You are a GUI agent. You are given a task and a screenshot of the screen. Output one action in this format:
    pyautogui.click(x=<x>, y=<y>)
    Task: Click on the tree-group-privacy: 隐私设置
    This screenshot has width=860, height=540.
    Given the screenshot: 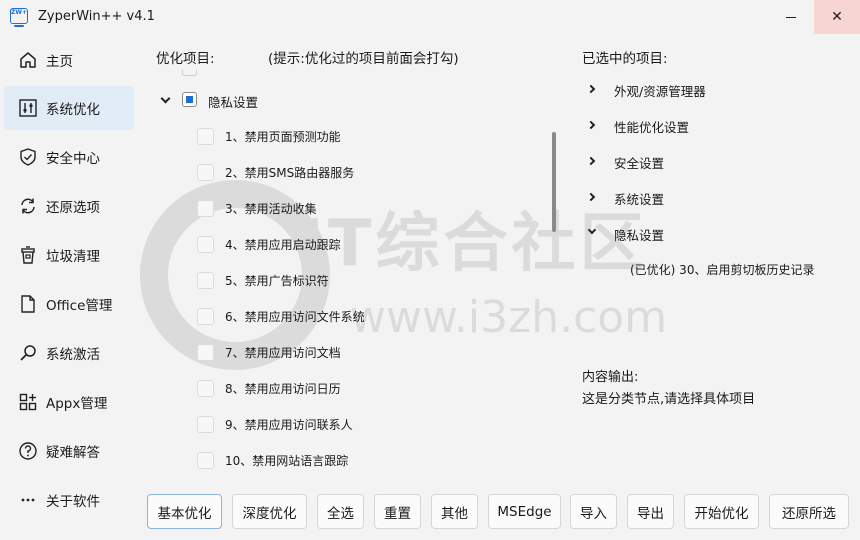 What is the action you would take?
    pyautogui.click(x=347, y=100)
    